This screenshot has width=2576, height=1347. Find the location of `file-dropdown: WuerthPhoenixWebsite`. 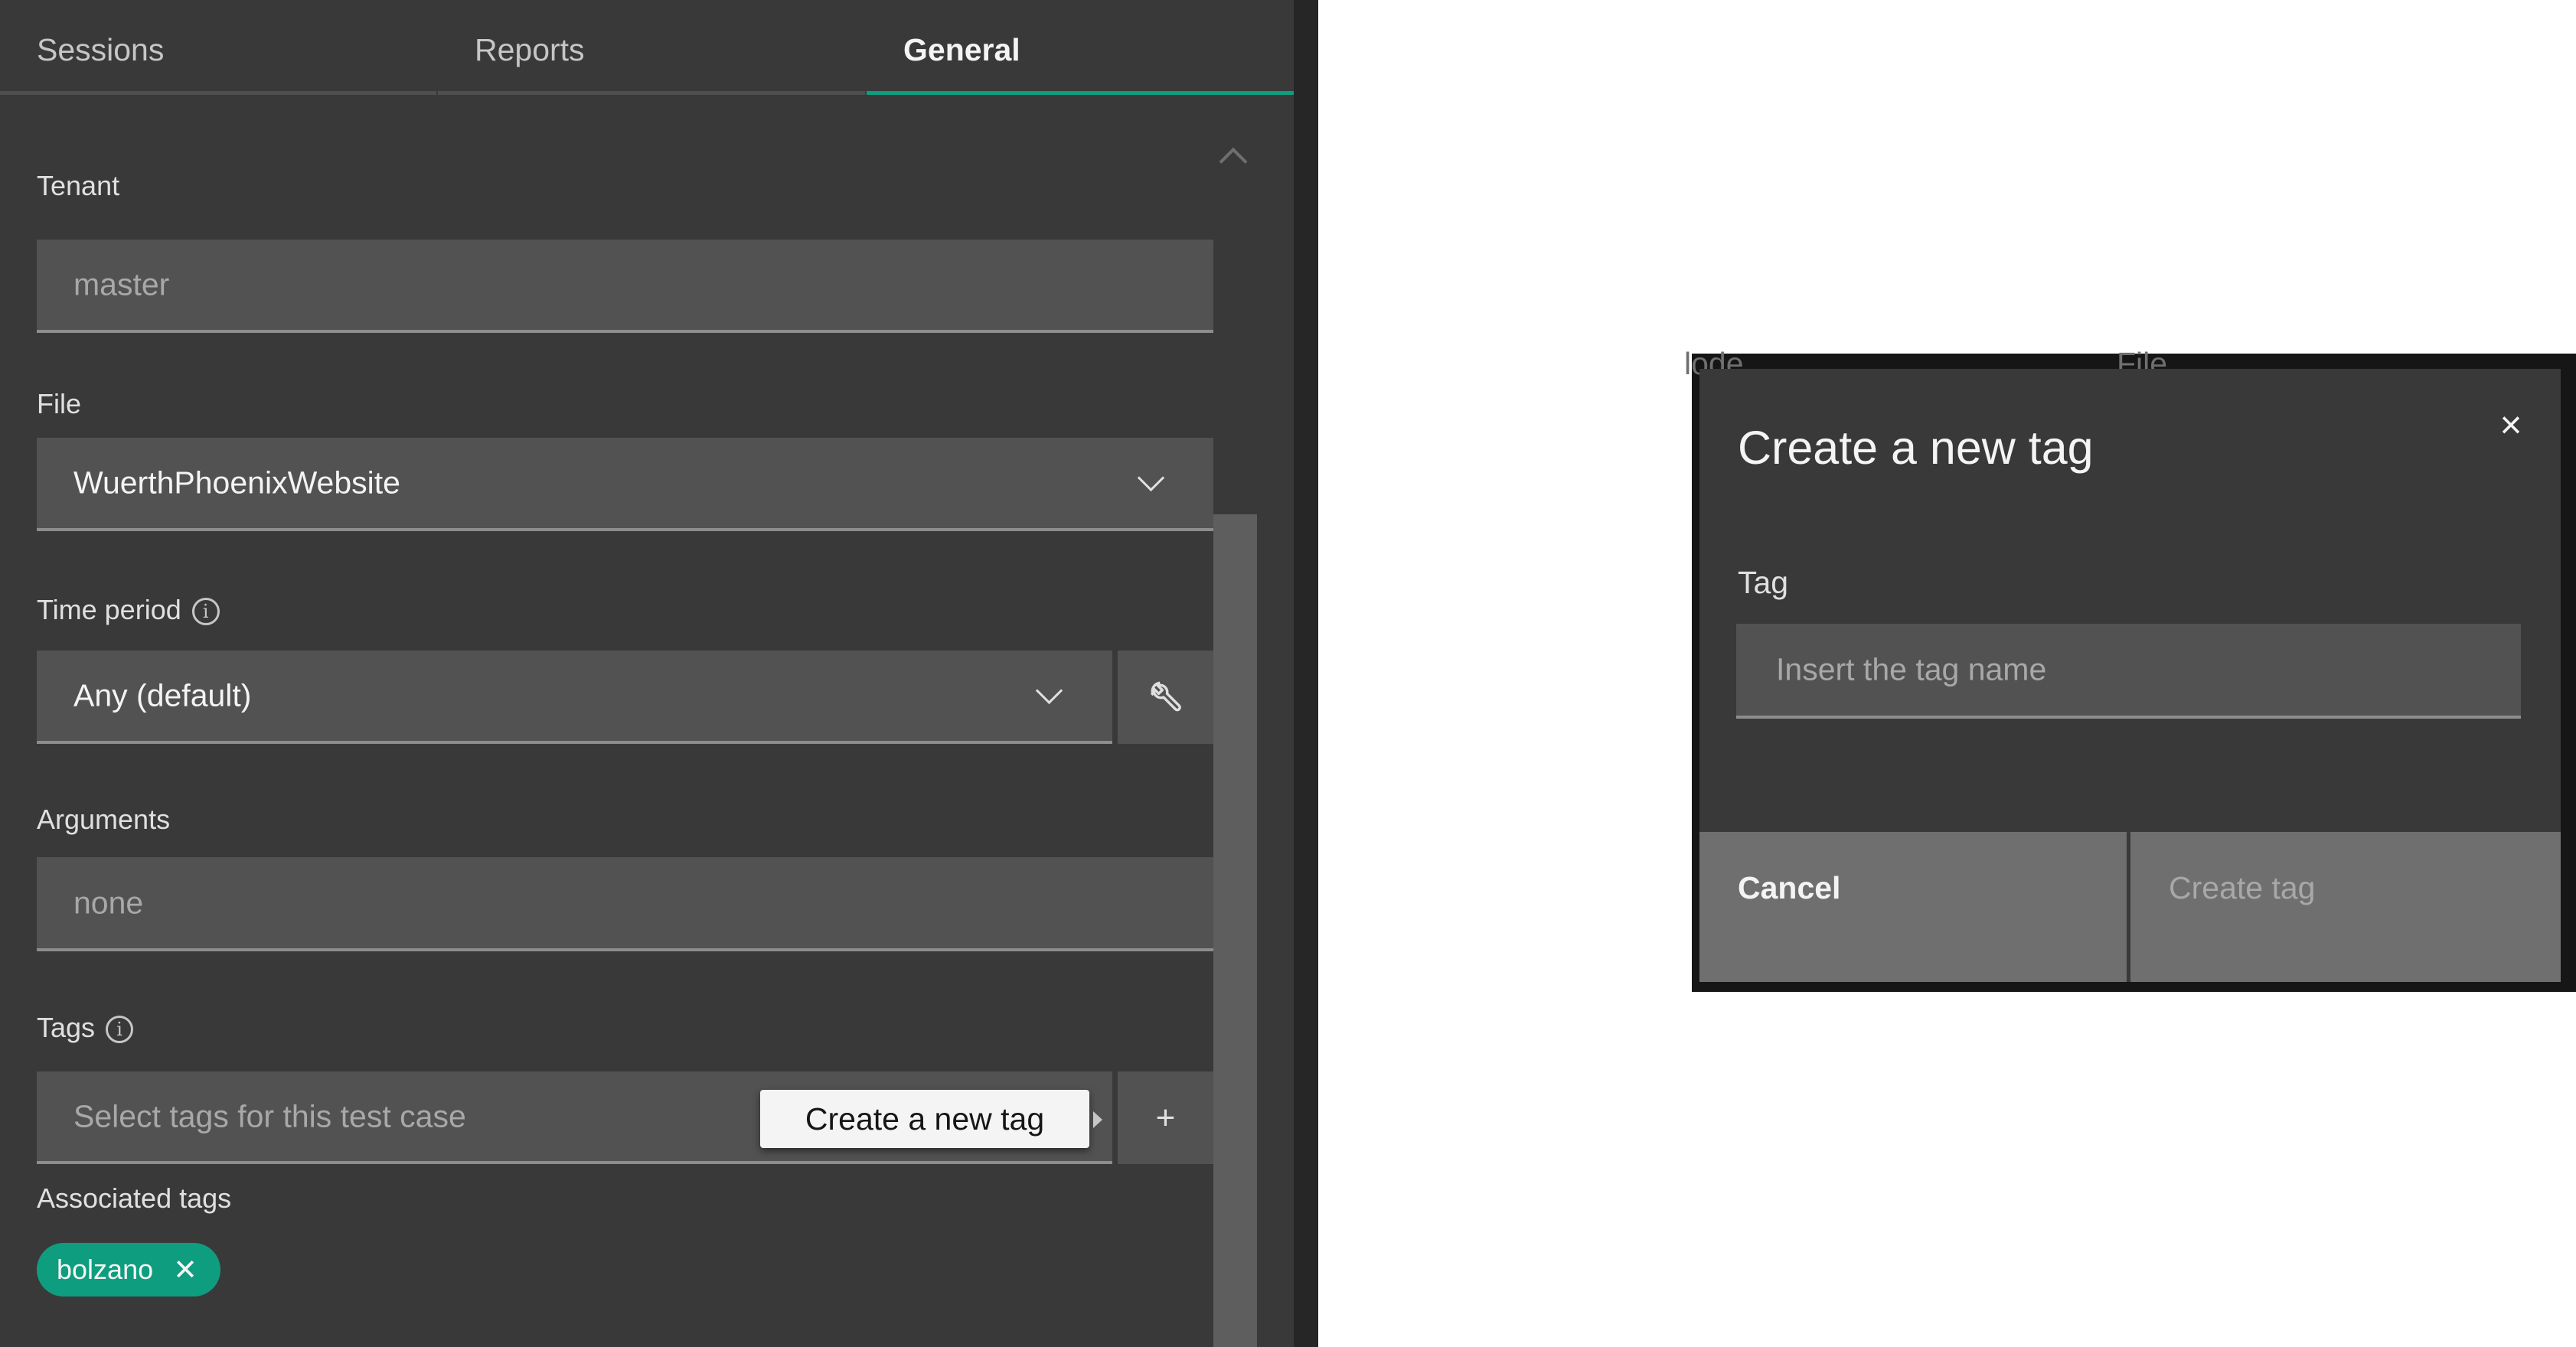

file-dropdown: WuerthPhoenixWebsite is located at coordinates (625, 484).